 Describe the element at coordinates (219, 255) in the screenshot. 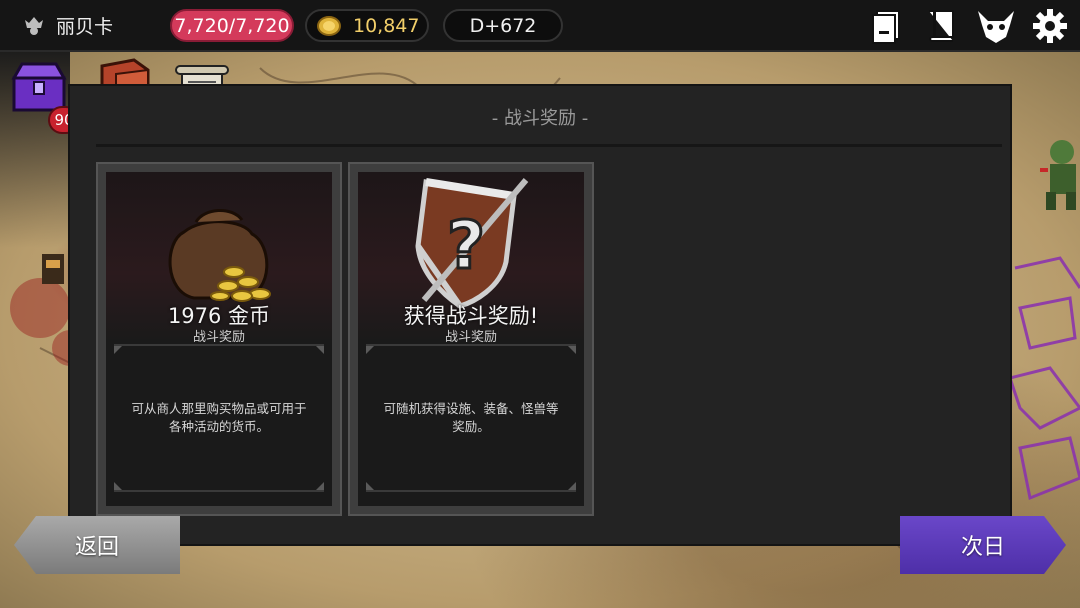

I see `gold-sack-icon` at that location.